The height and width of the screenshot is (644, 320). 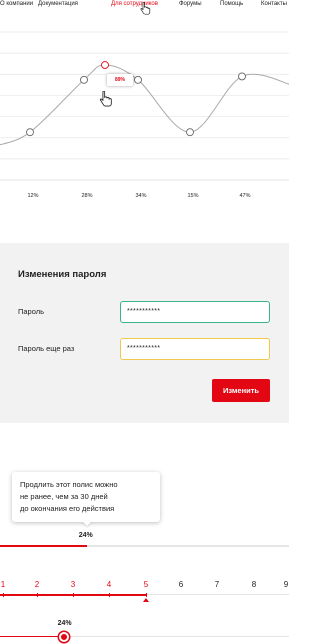 I want to click on nav-item-help: Помощь, so click(x=231, y=4).